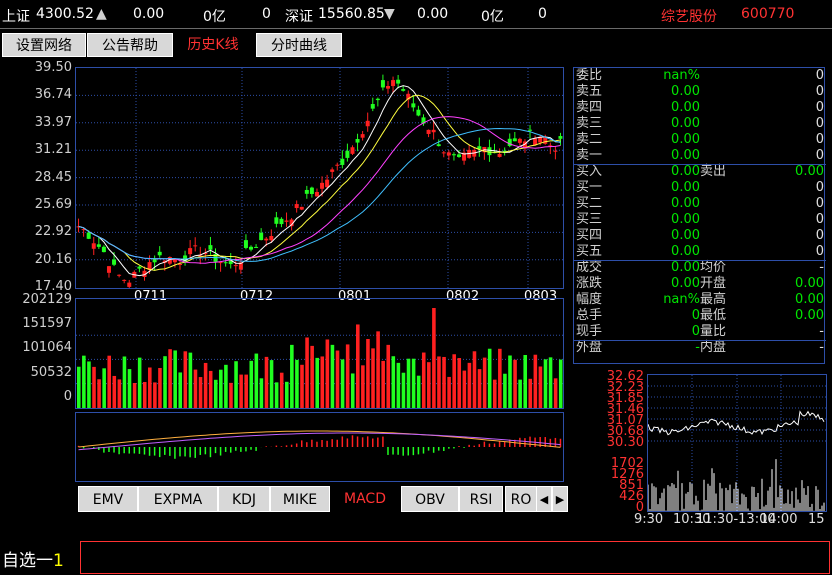  What do you see at coordinates (821, 331) in the screenshot?
I see `quote-value-secondary: -` at bounding box center [821, 331].